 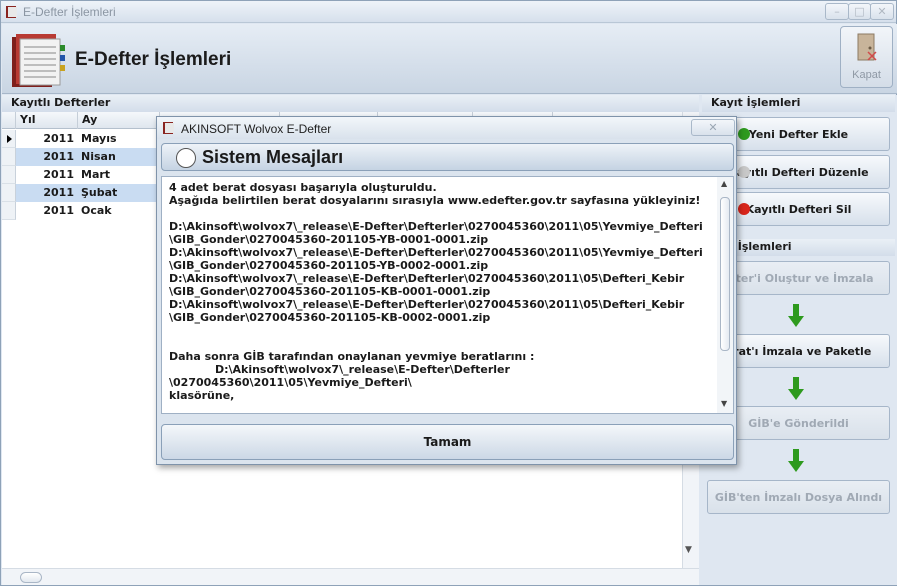 What do you see at coordinates (713, 127) in the screenshot?
I see `dialog-close-button: ✕` at bounding box center [713, 127].